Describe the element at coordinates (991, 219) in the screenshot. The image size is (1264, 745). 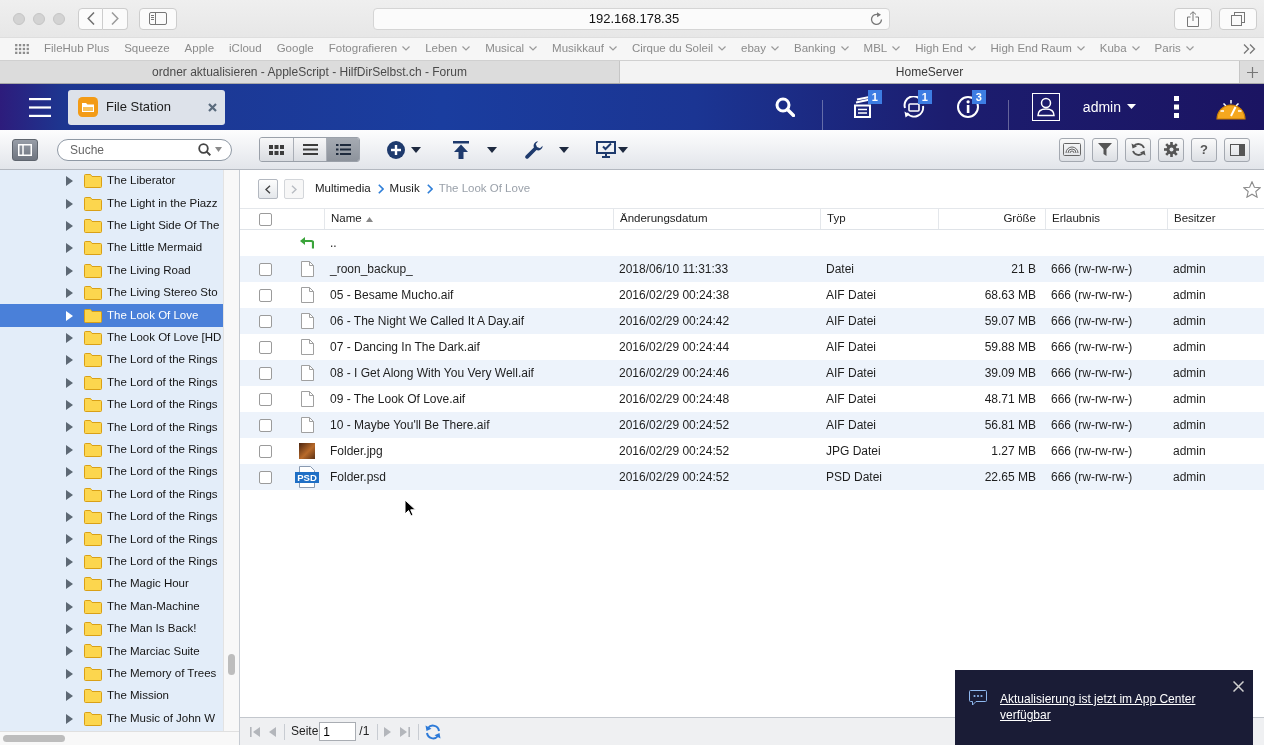
I see `column-header: Größe` at that location.